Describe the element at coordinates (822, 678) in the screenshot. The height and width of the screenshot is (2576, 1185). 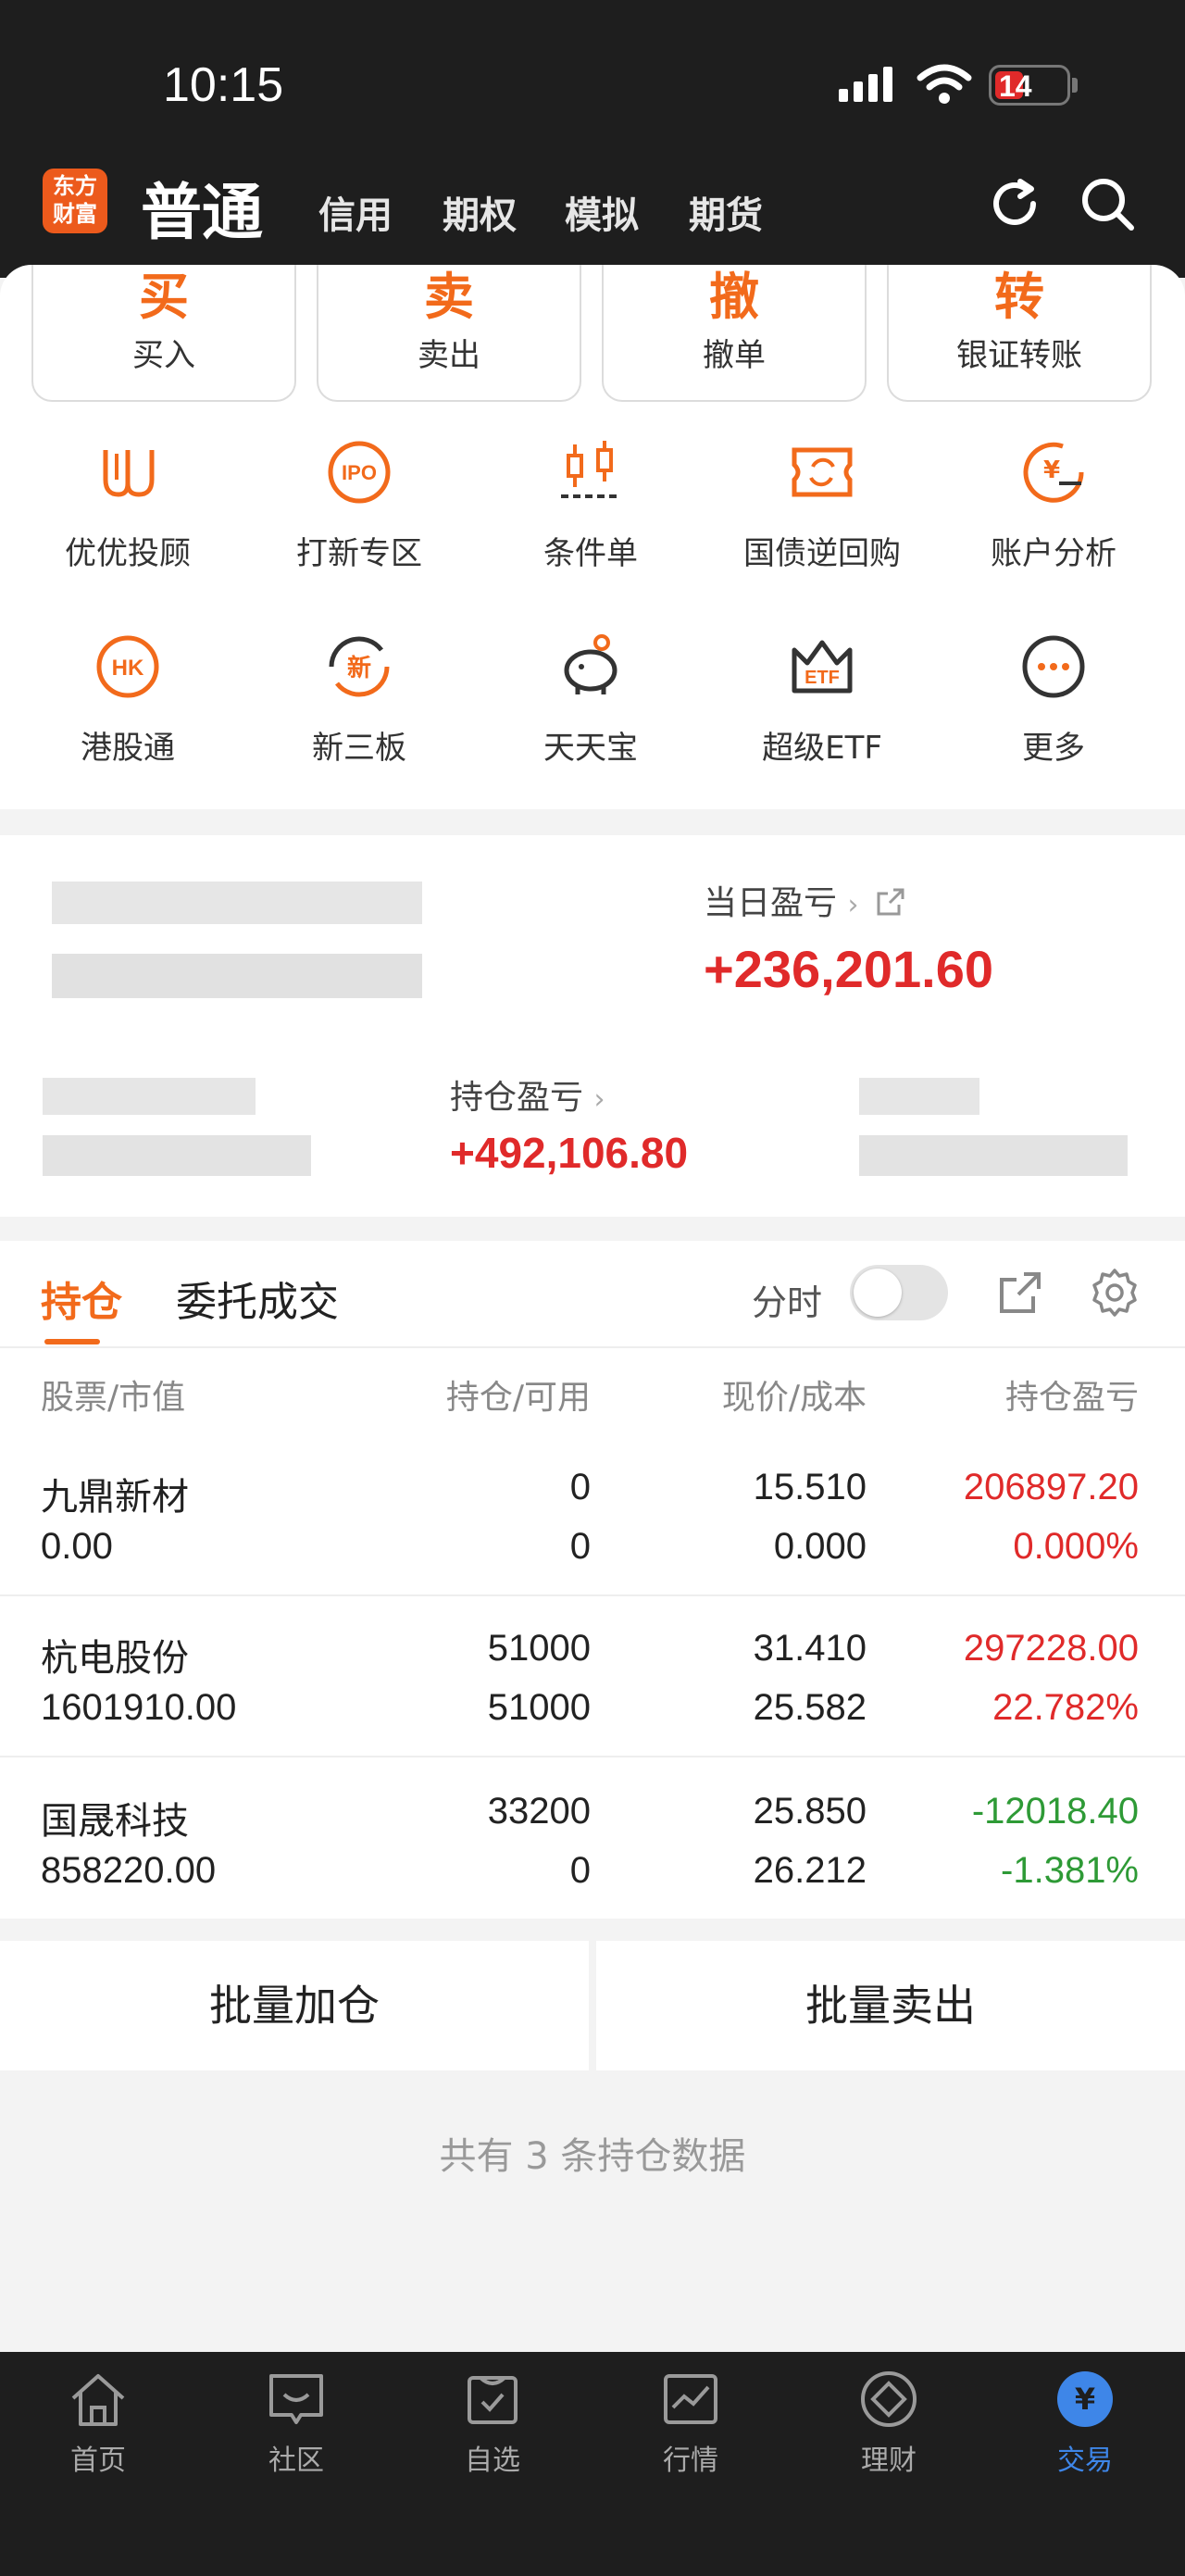
I see `svg-text: ETF` at that location.